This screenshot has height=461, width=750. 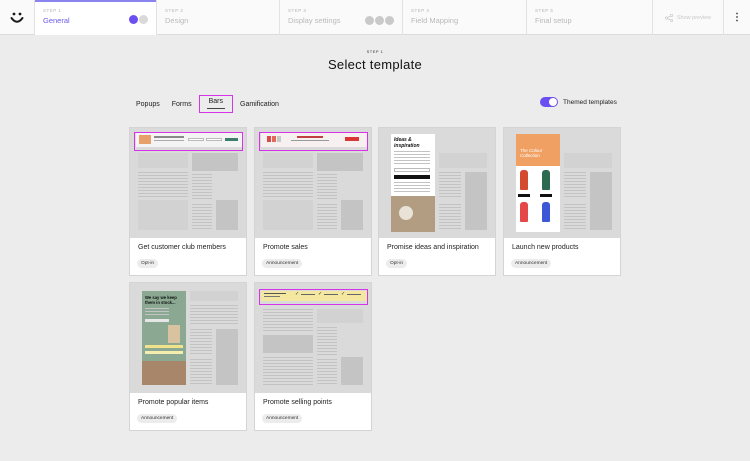 I want to click on card-title: Promote sales, so click(x=285, y=247).